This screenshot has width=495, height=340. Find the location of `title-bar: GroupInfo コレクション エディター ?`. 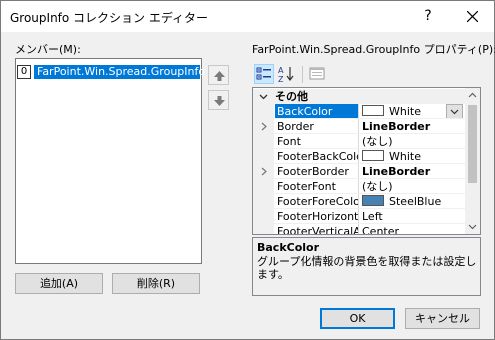

title-bar: GroupInfo コレクション エディター ? is located at coordinates (247, 16).